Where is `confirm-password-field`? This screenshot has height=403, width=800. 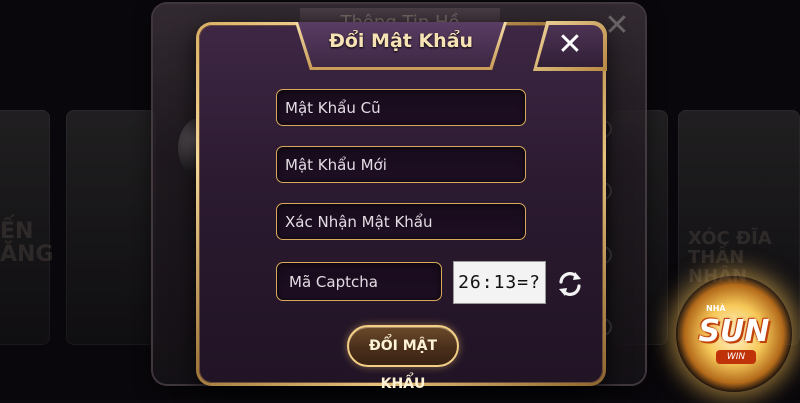
confirm-password-field is located at coordinates (401, 221).